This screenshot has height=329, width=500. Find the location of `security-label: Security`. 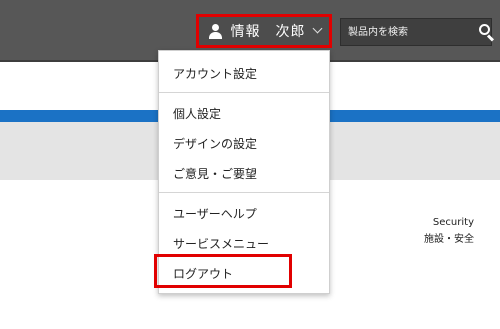

security-label: Security is located at coordinates (453, 222).